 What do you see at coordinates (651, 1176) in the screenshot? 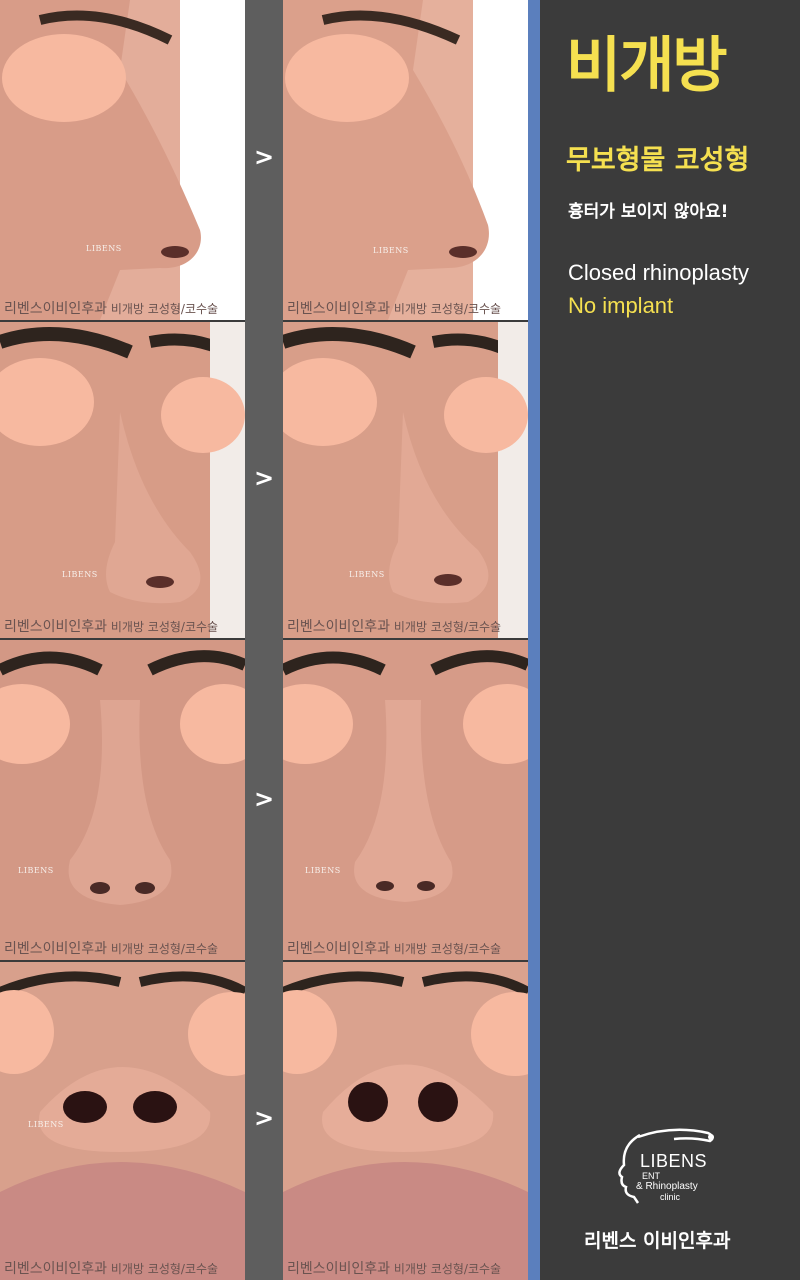
I see `logo-line2: ENT` at bounding box center [651, 1176].